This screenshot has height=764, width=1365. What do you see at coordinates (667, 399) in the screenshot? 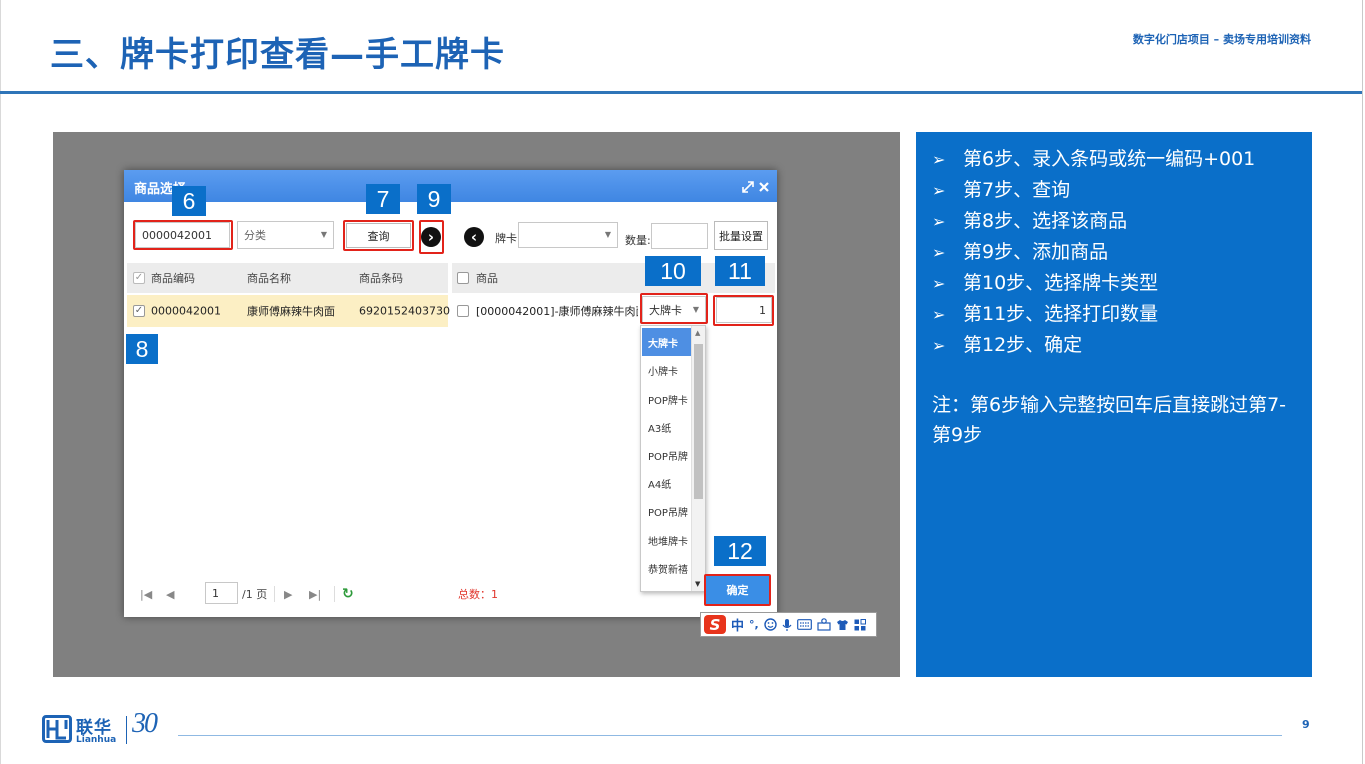
I see `option-item: POP牌卡` at bounding box center [667, 399].